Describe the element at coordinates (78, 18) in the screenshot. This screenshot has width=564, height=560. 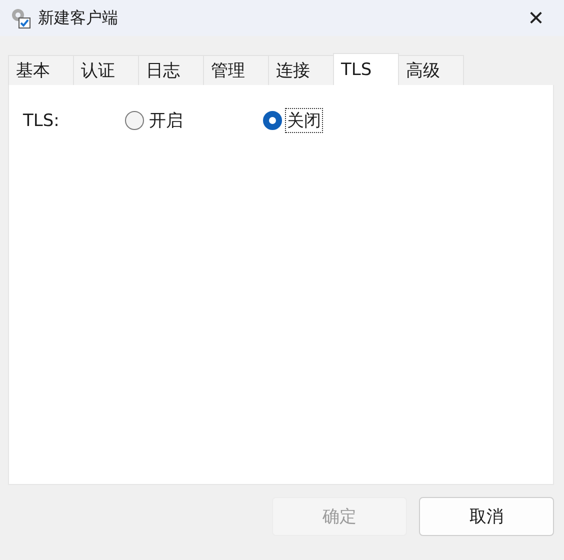
I see `window-title: 新建客户端` at that location.